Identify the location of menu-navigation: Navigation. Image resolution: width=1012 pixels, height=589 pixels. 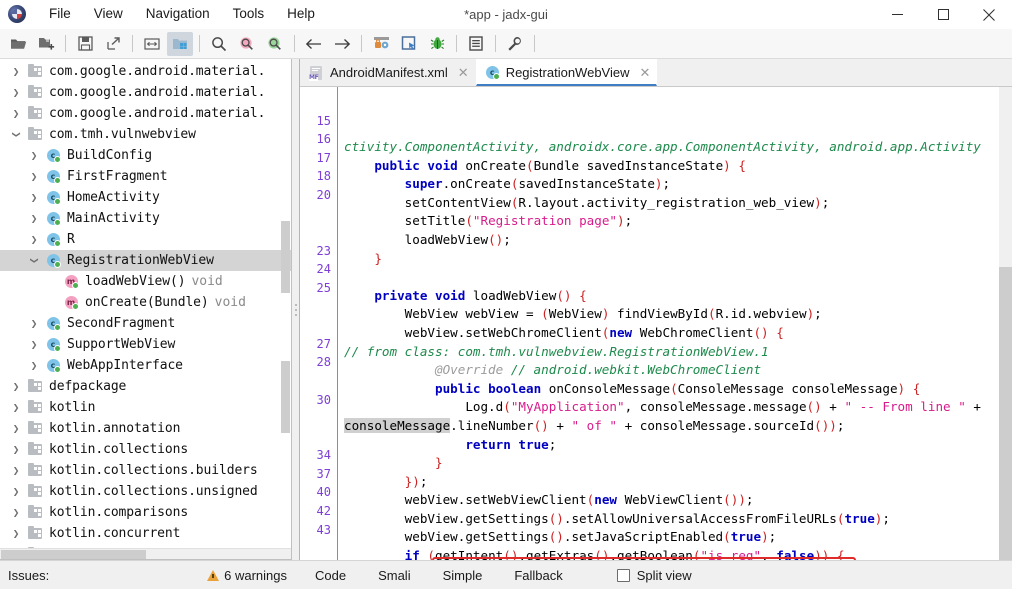
(178, 14).